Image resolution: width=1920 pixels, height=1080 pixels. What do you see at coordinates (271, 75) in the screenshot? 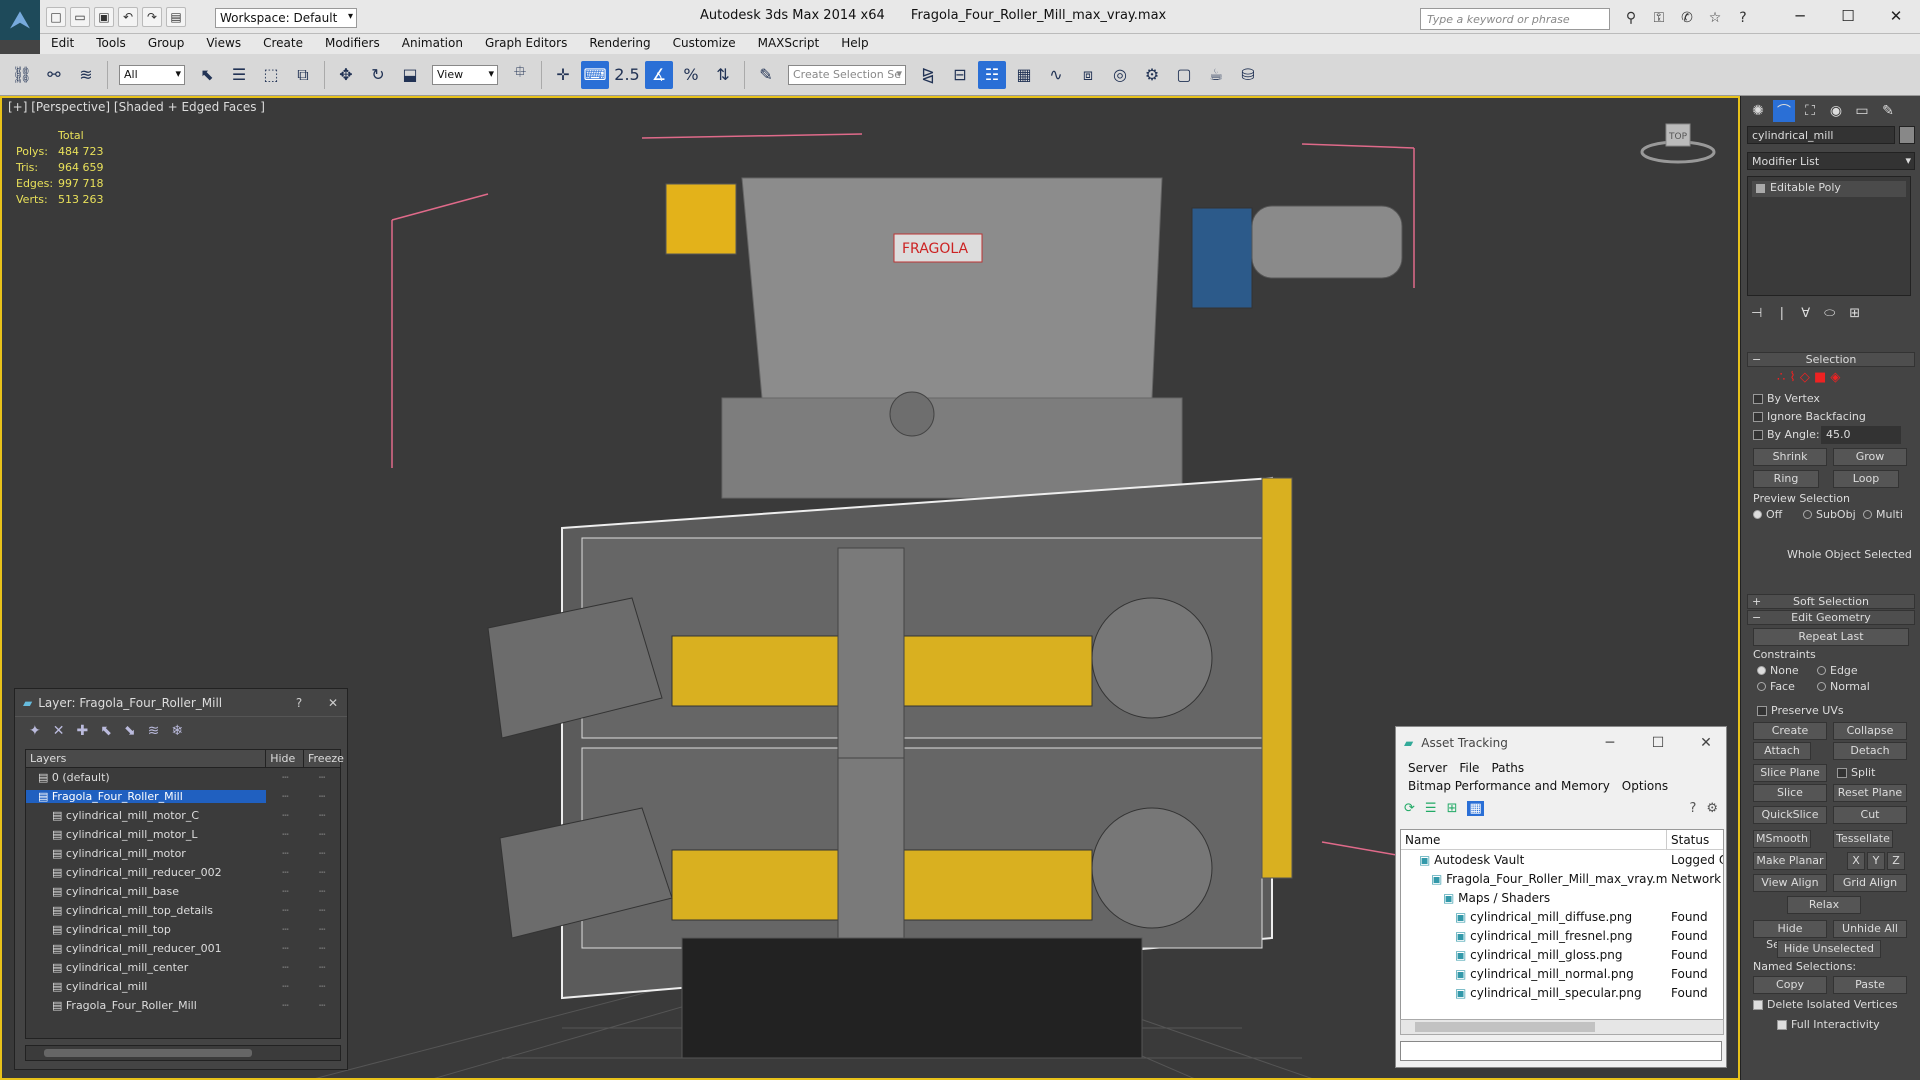
I see `rect-selection-icon: ⬚` at bounding box center [271, 75].